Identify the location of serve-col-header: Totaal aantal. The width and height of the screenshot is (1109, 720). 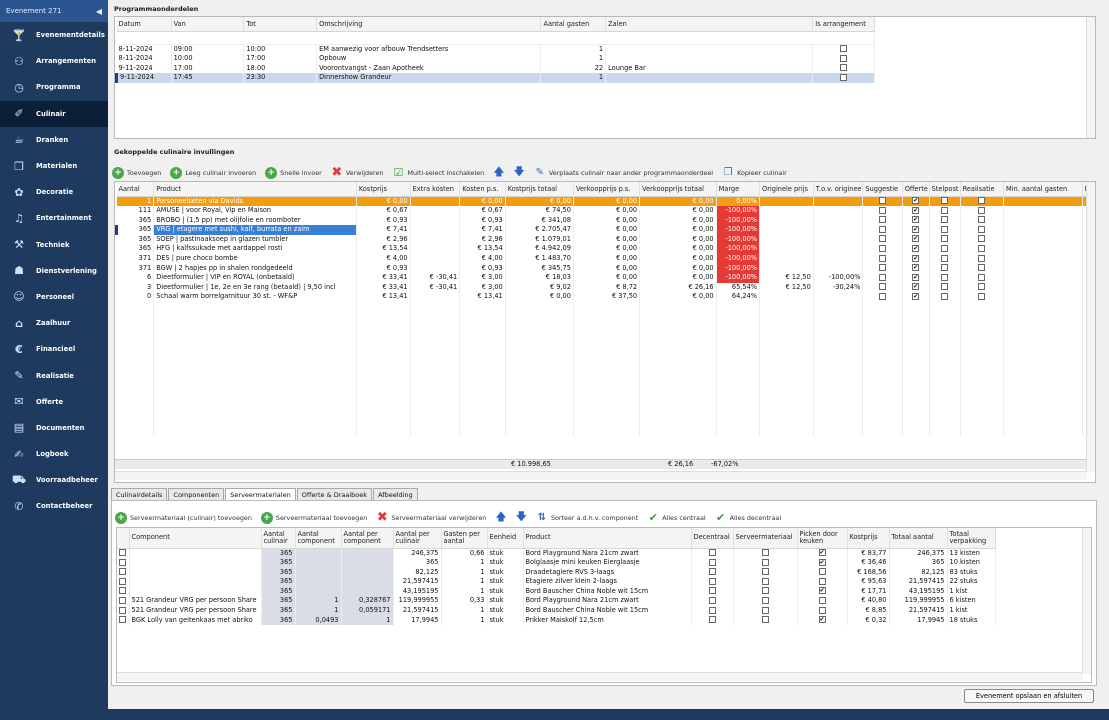
(918, 538).